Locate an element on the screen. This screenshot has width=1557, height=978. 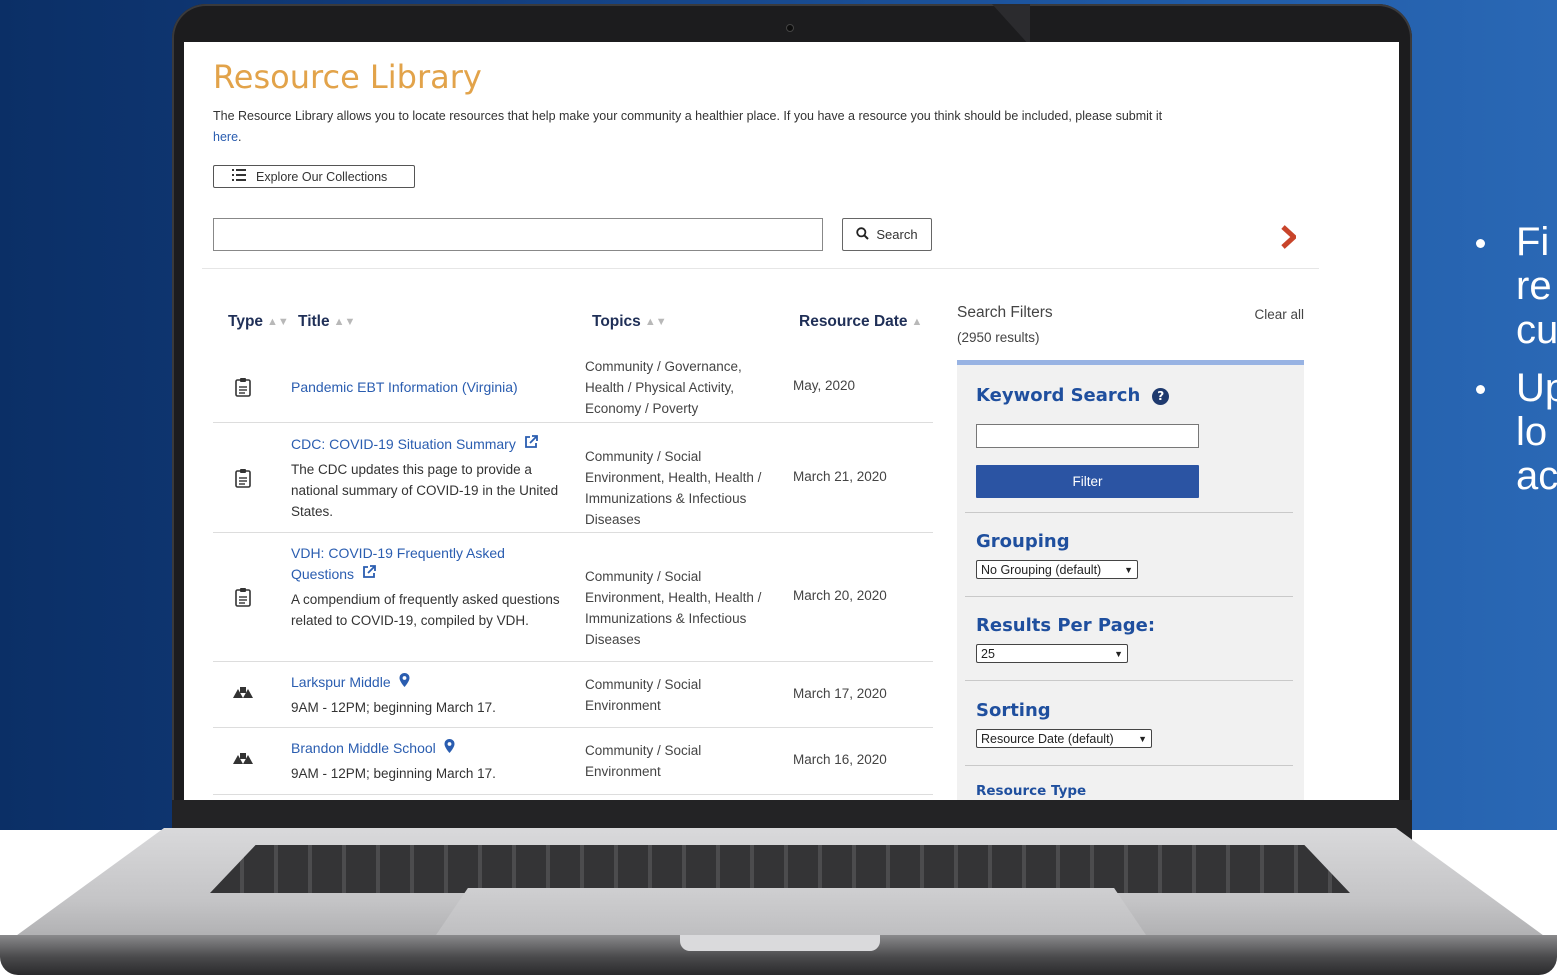
laptop-trackpad is located at coordinates (791, 914).